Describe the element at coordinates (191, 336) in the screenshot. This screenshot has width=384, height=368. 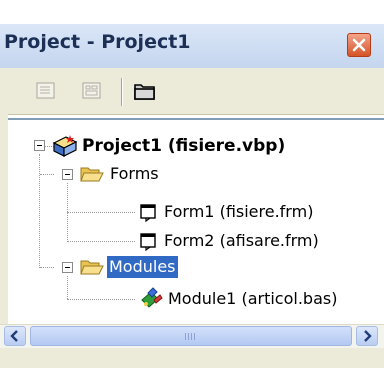
I see `scroll-thumb` at that location.